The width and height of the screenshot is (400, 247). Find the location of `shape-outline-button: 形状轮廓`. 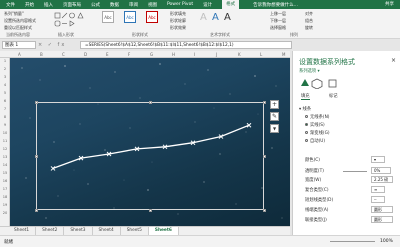

shape-outline-button: 形状轮廓 is located at coordinates (178, 21).